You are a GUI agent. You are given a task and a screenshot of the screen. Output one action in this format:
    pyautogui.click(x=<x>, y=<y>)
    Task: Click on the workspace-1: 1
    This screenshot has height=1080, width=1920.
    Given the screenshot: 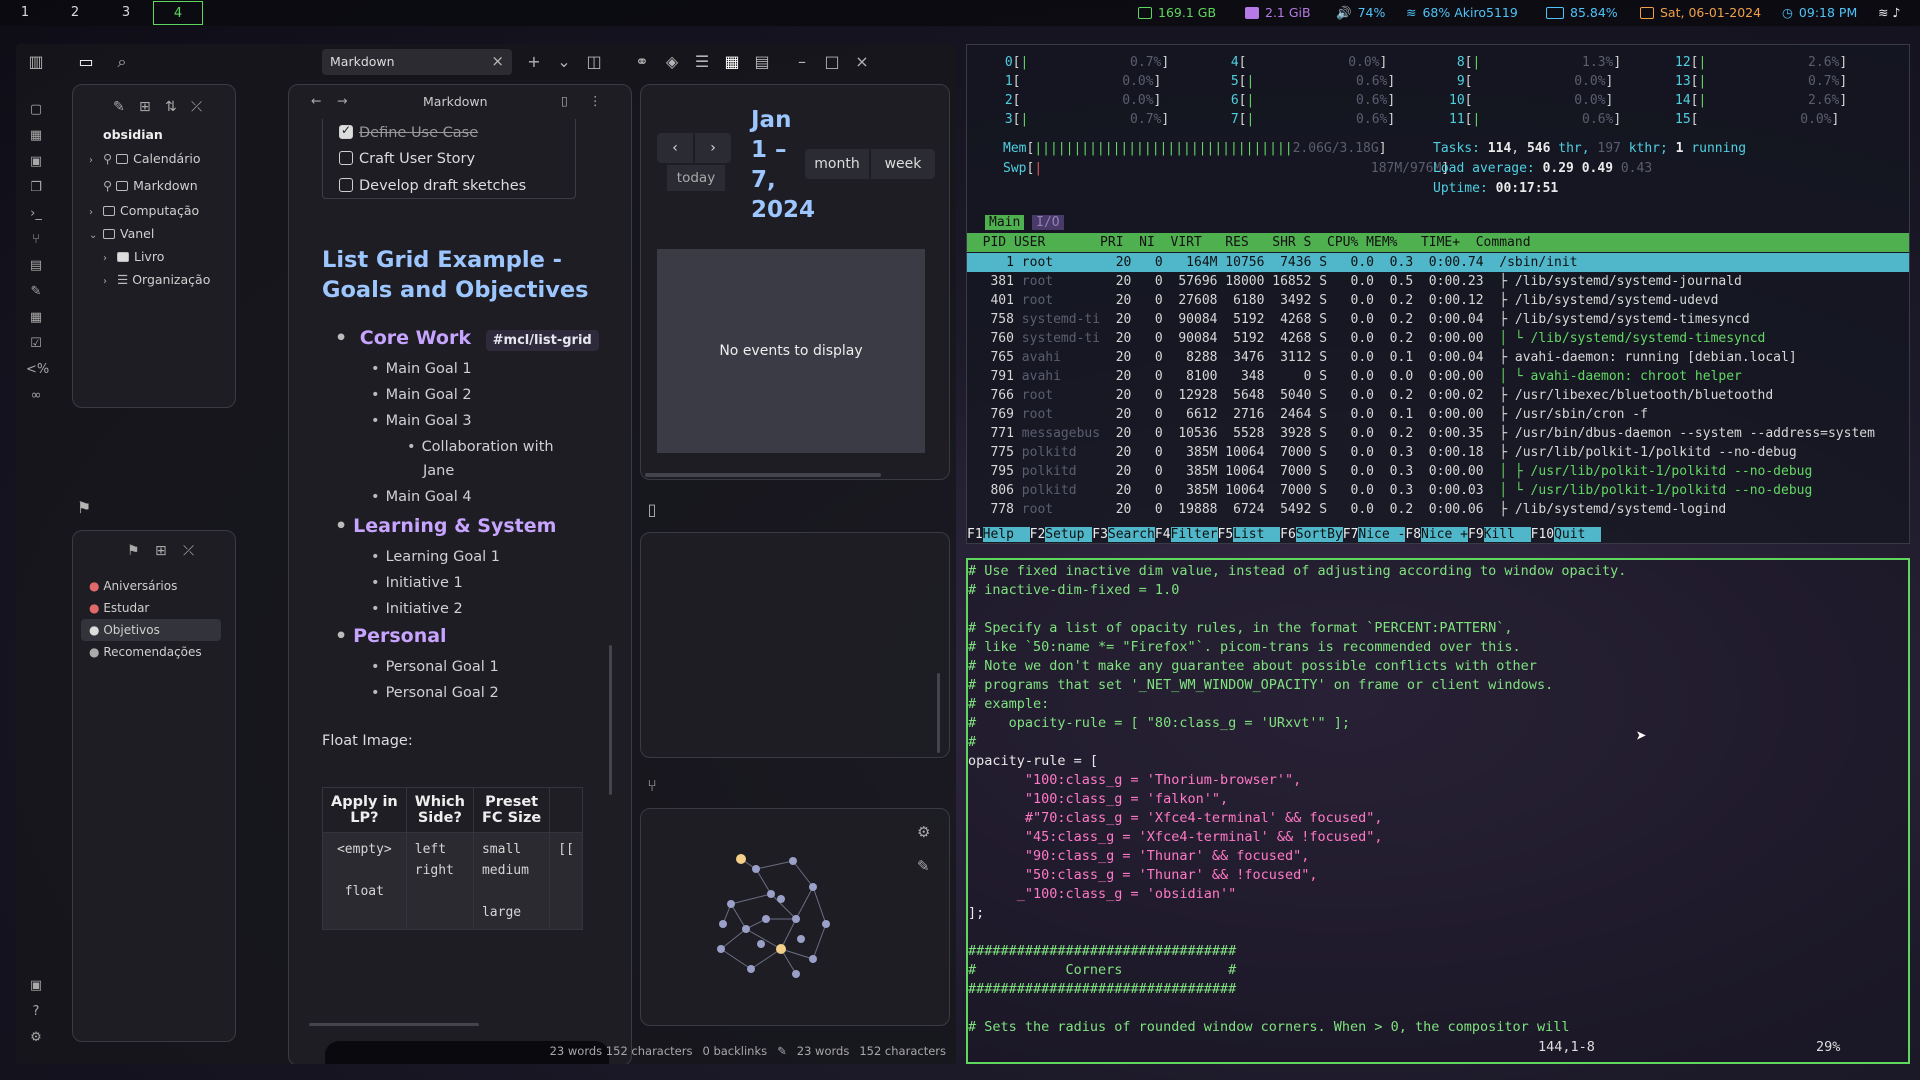 What is the action you would take?
    pyautogui.click(x=25, y=13)
    